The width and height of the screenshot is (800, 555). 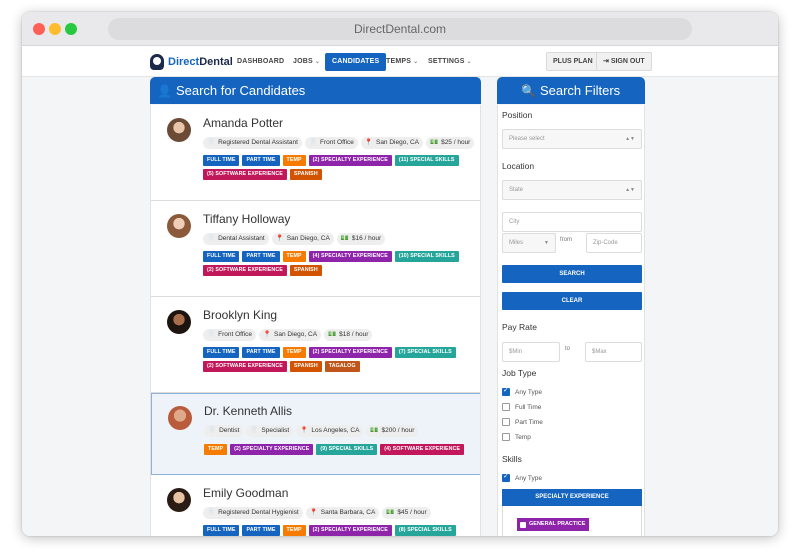 What do you see at coordinates (55, 29) in the screenshot?
I see `minimize-window-button` at bounding box center [55, 29].